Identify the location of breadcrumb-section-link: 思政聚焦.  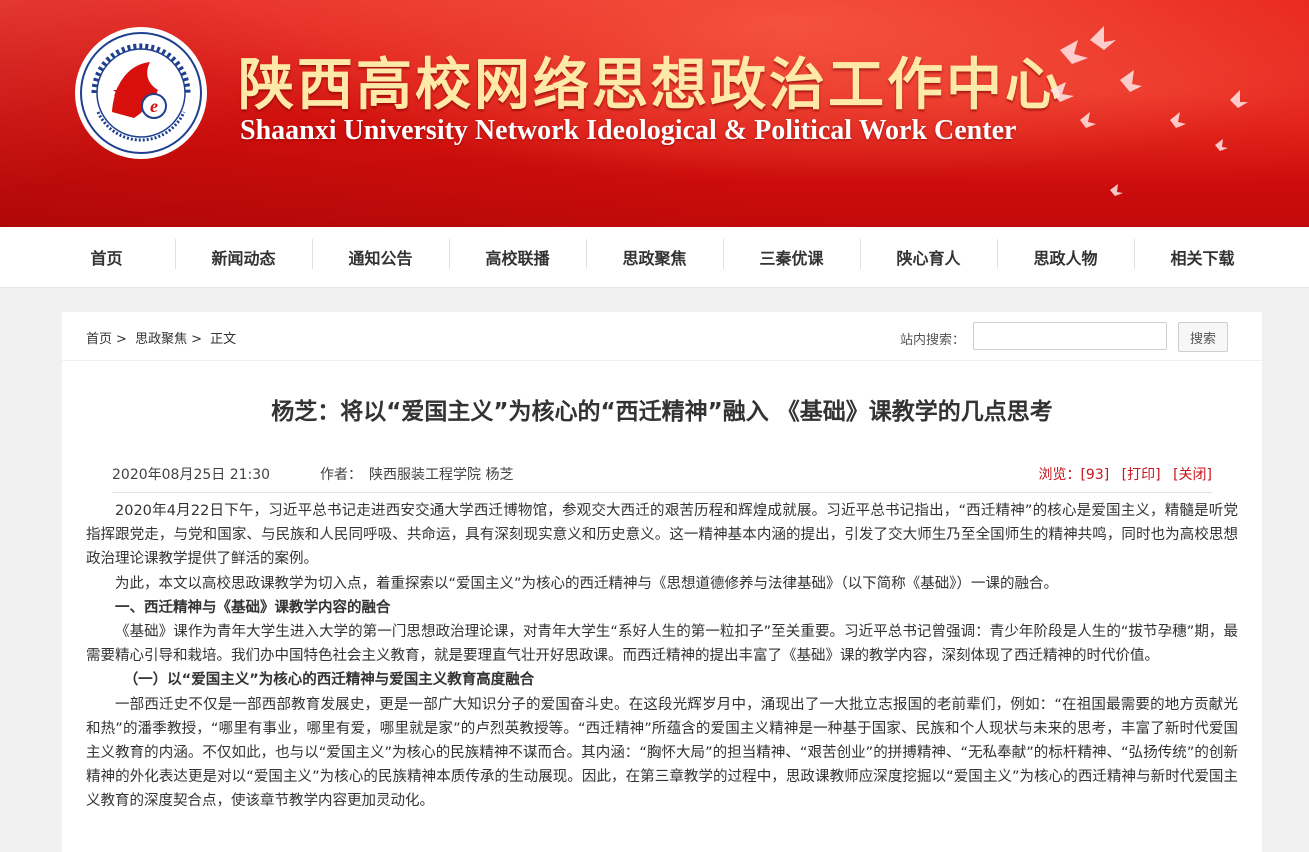
(161, 339).